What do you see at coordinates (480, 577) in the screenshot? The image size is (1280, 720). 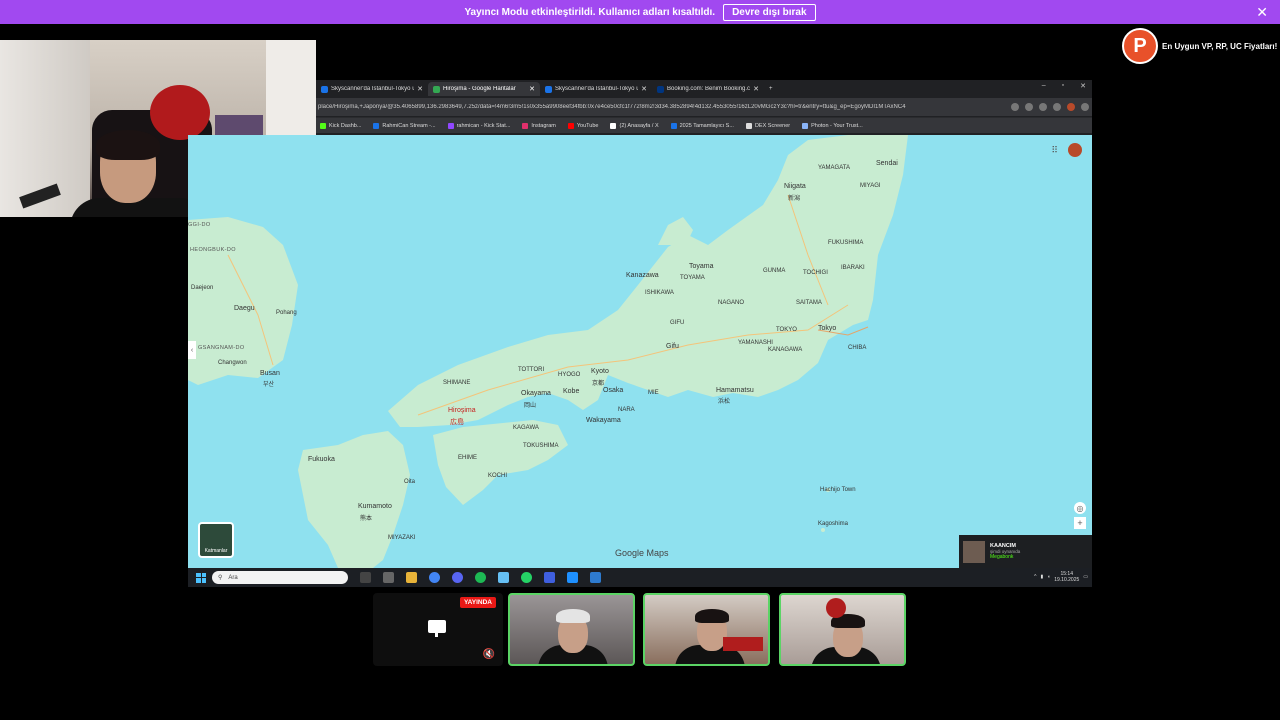 I see `spotify-icon` at bounding box center [480, 577].